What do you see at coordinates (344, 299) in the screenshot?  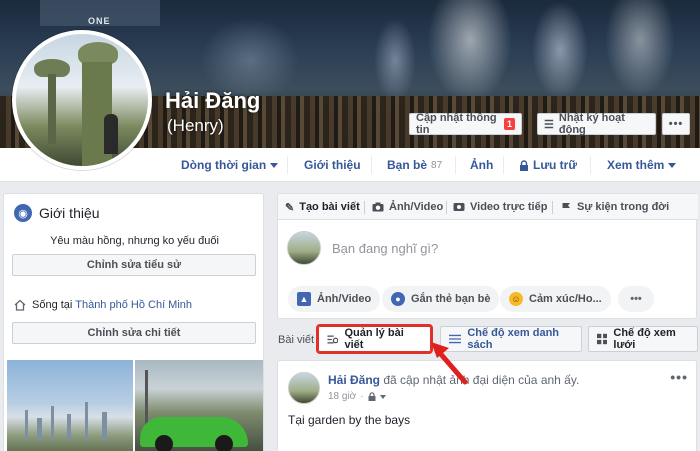 I see `add-photo-video-label: Ảnh/Video` at bounding box center [344, 299].